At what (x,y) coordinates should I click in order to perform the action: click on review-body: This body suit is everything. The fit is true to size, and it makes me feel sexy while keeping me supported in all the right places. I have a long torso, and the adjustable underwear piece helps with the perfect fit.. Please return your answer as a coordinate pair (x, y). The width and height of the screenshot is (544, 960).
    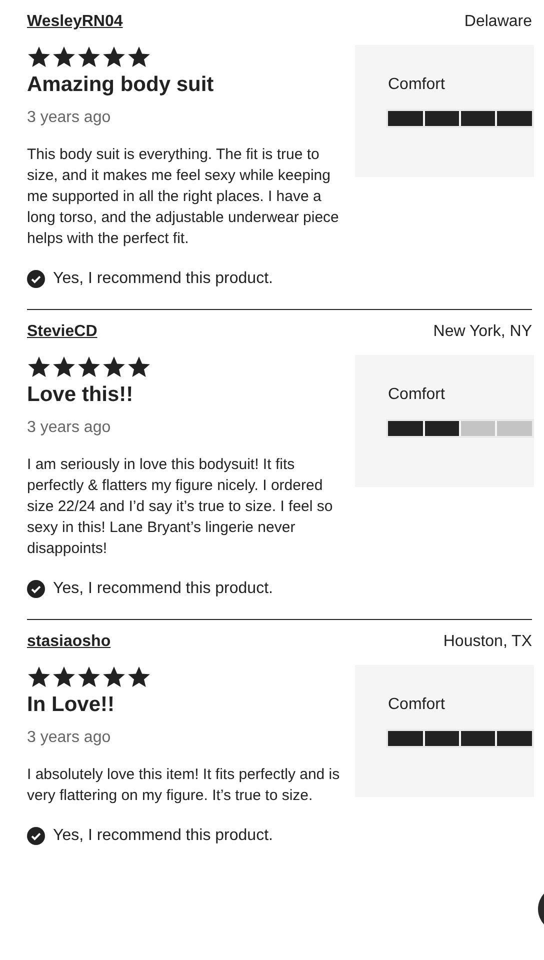
    Looking at the image, I should click on (183, 197).